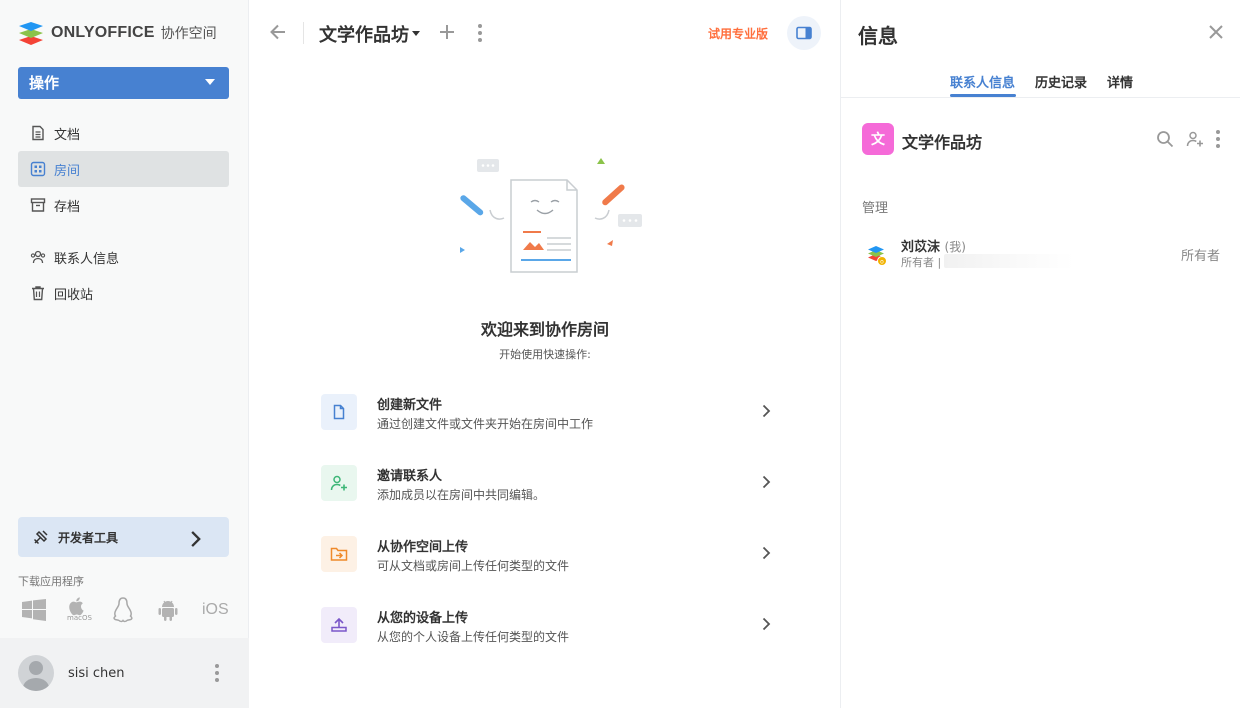 This screenshot has width=1240, height=708. Describe the element at coordinates (103, 32) in the screenshot. I see `logo-text: ONLYOFFICE` at that location.